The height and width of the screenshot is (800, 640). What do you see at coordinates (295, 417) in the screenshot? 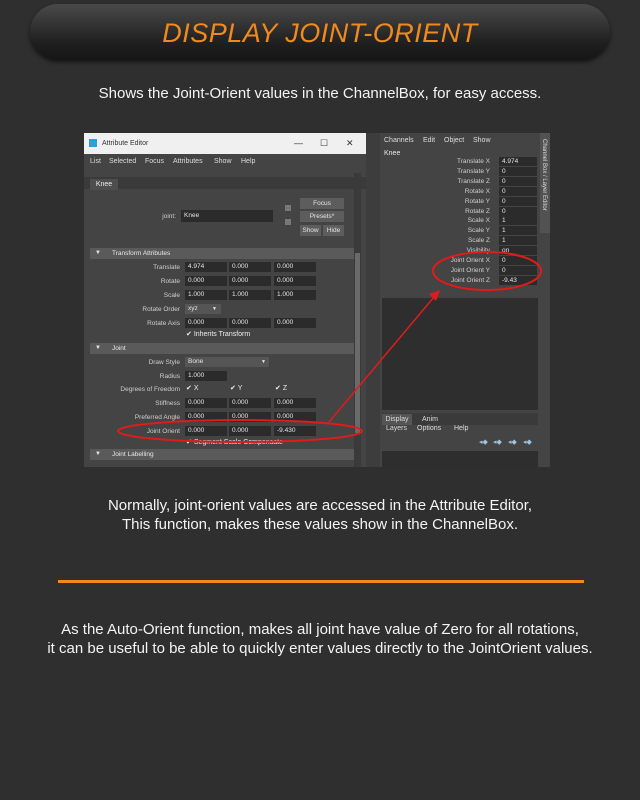
I see `preferred-angle-z-field: 0.000` at bounding box center [295, 417].